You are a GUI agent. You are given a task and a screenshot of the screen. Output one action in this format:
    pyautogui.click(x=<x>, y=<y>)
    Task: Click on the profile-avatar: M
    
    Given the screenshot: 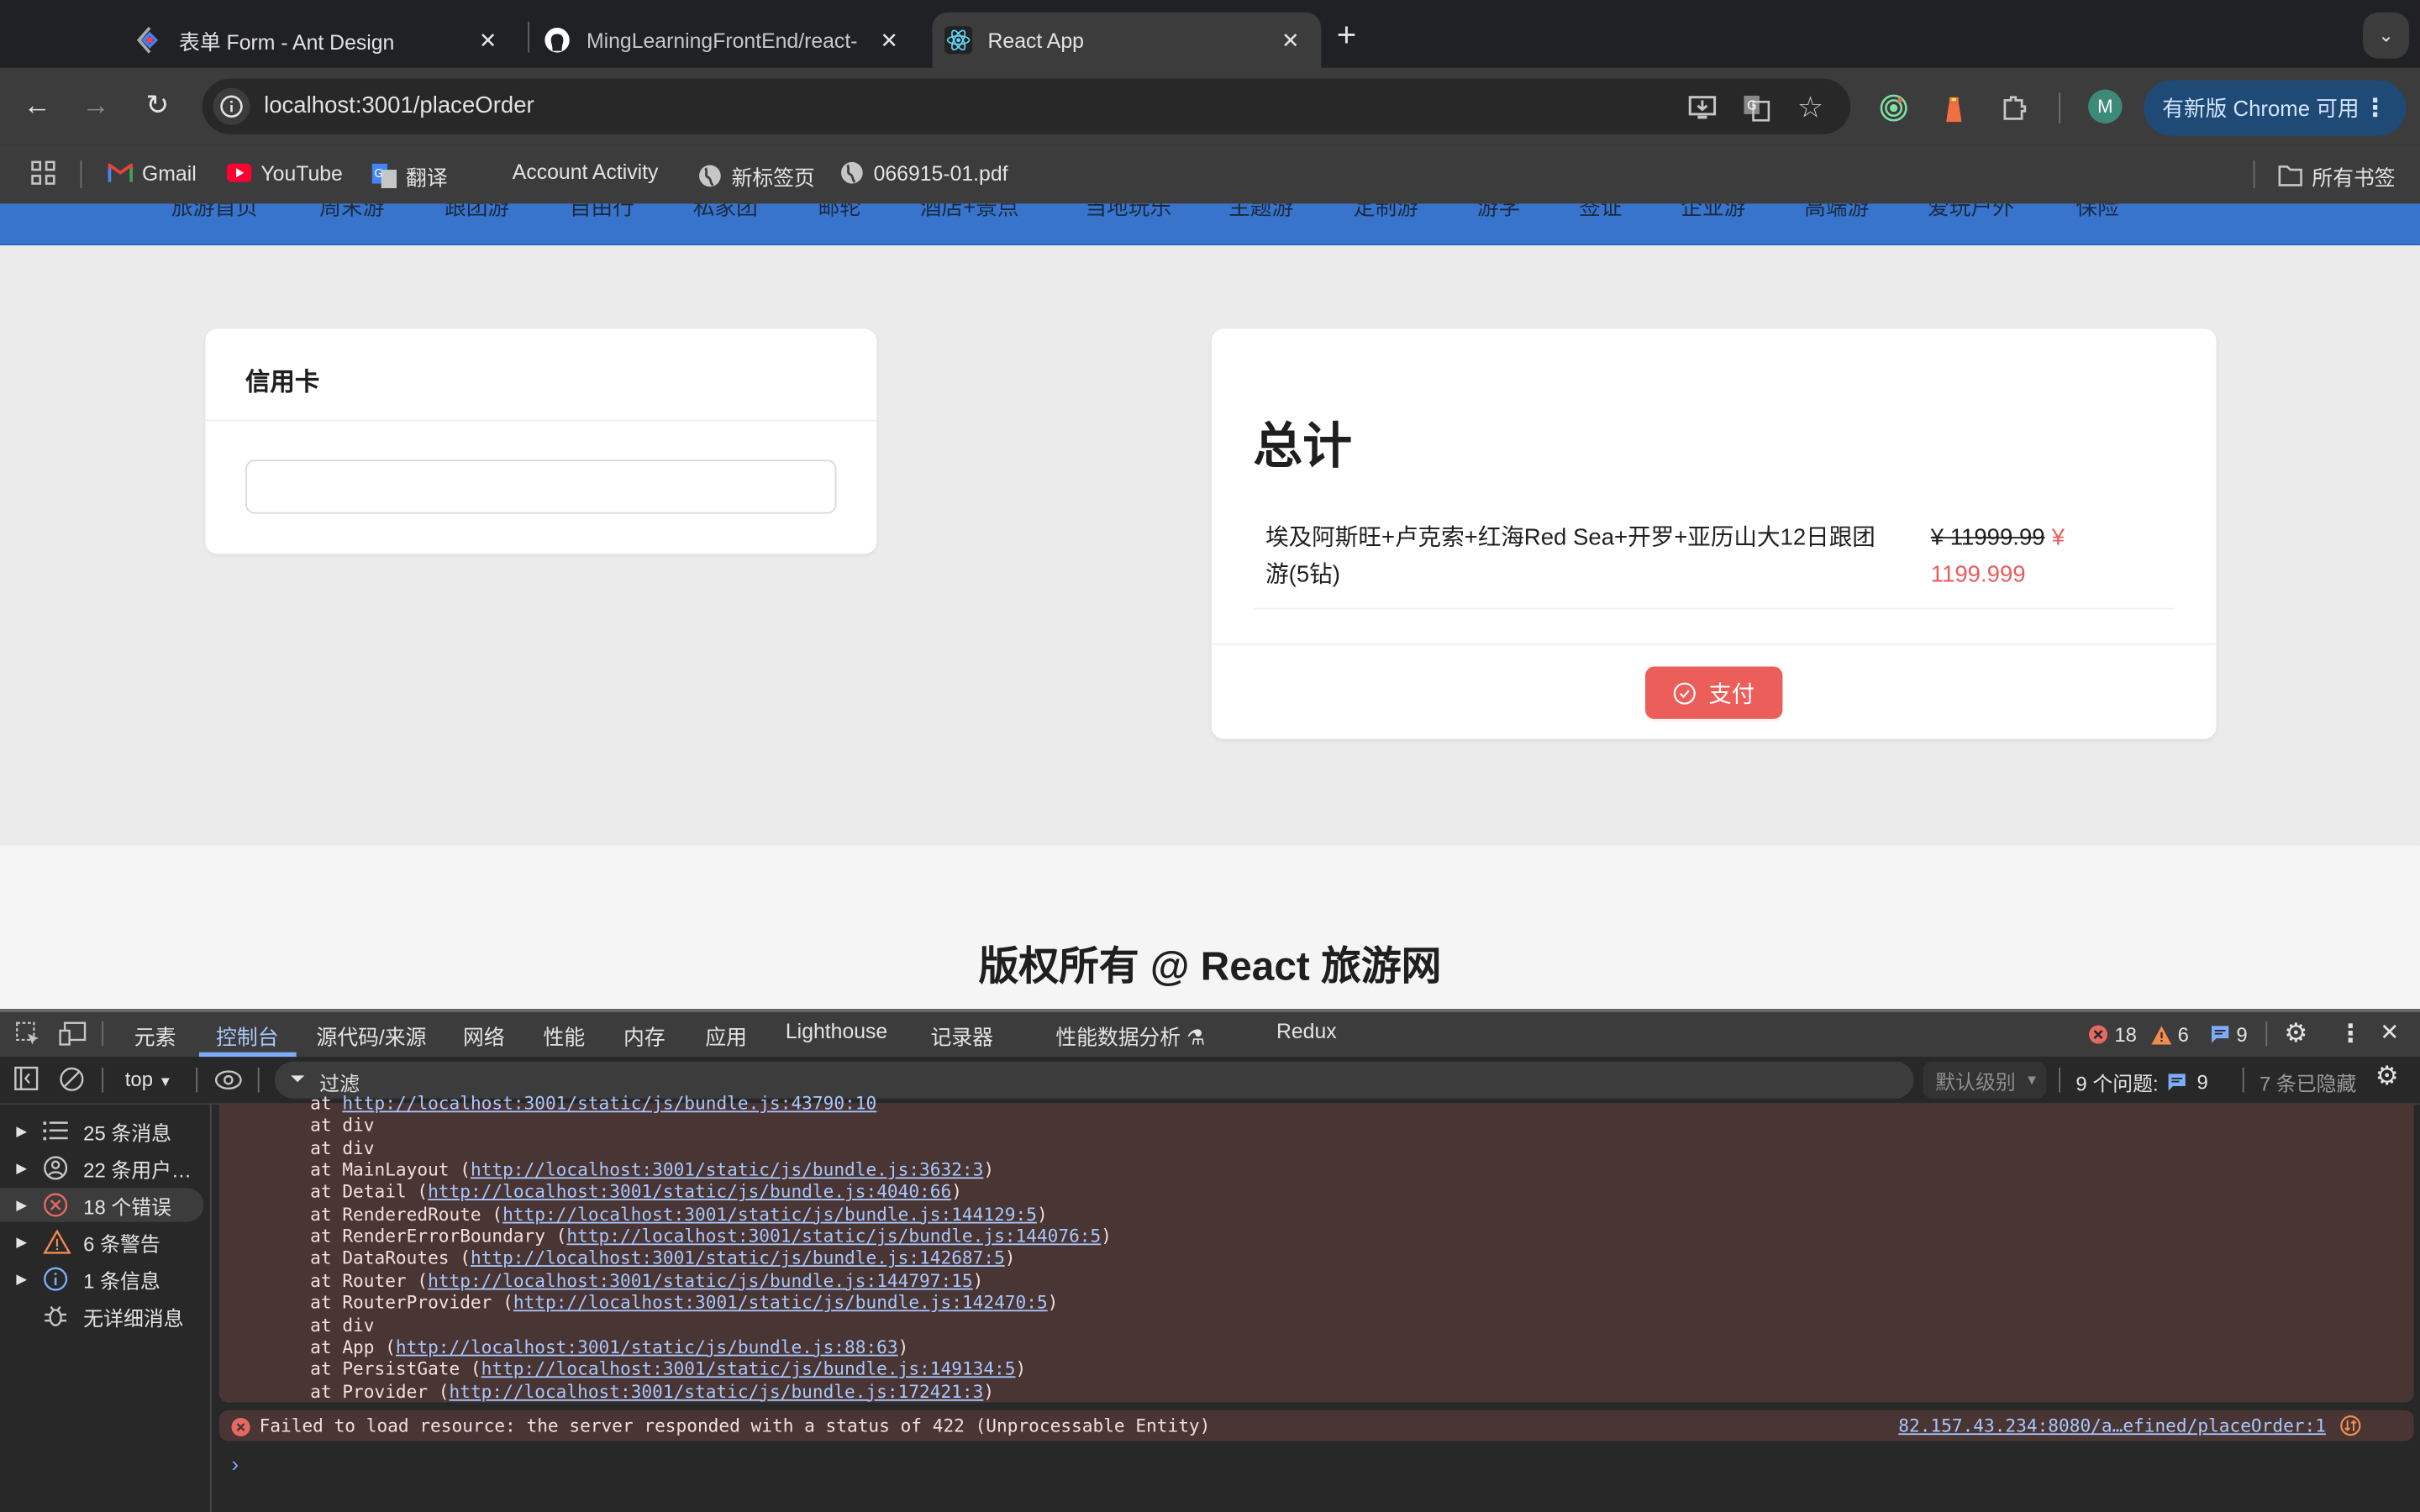 What is the action you would take?
    pyautogui.click(x=2105, y=106)
    